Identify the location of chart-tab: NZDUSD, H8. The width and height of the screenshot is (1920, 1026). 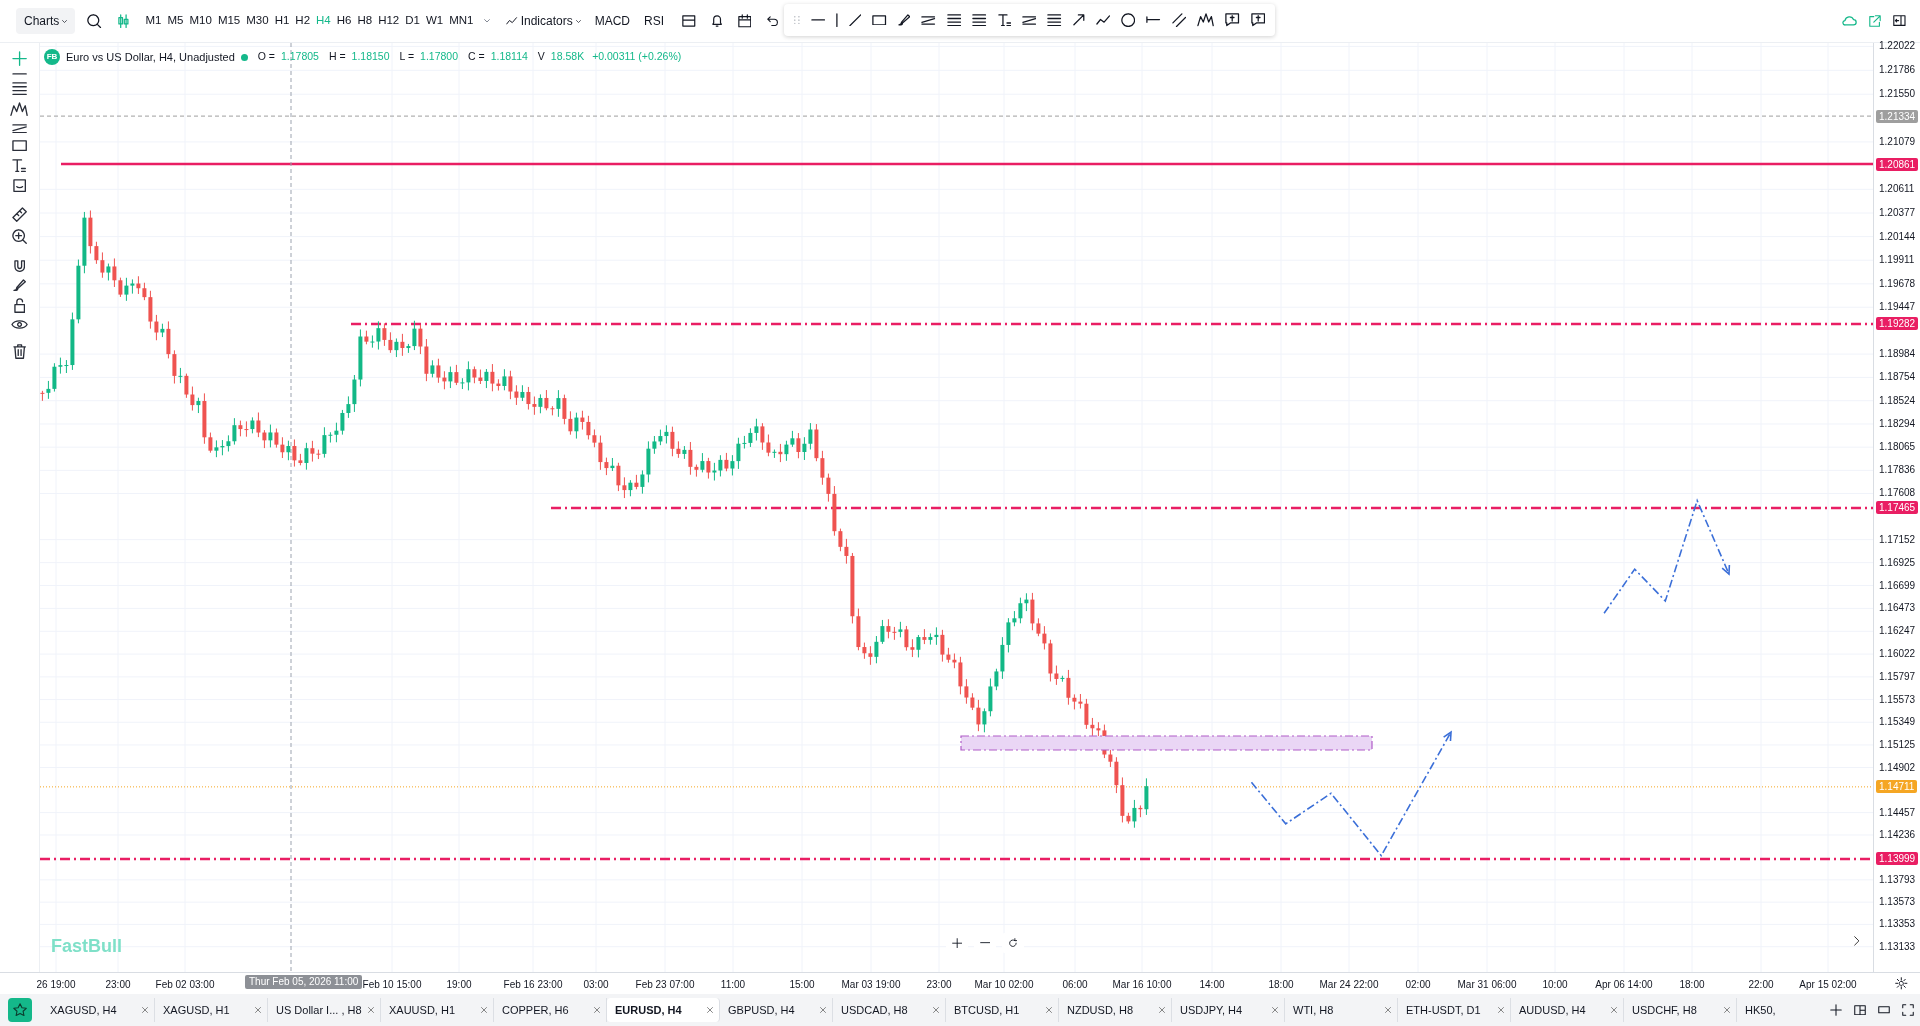
(1115, 1010).